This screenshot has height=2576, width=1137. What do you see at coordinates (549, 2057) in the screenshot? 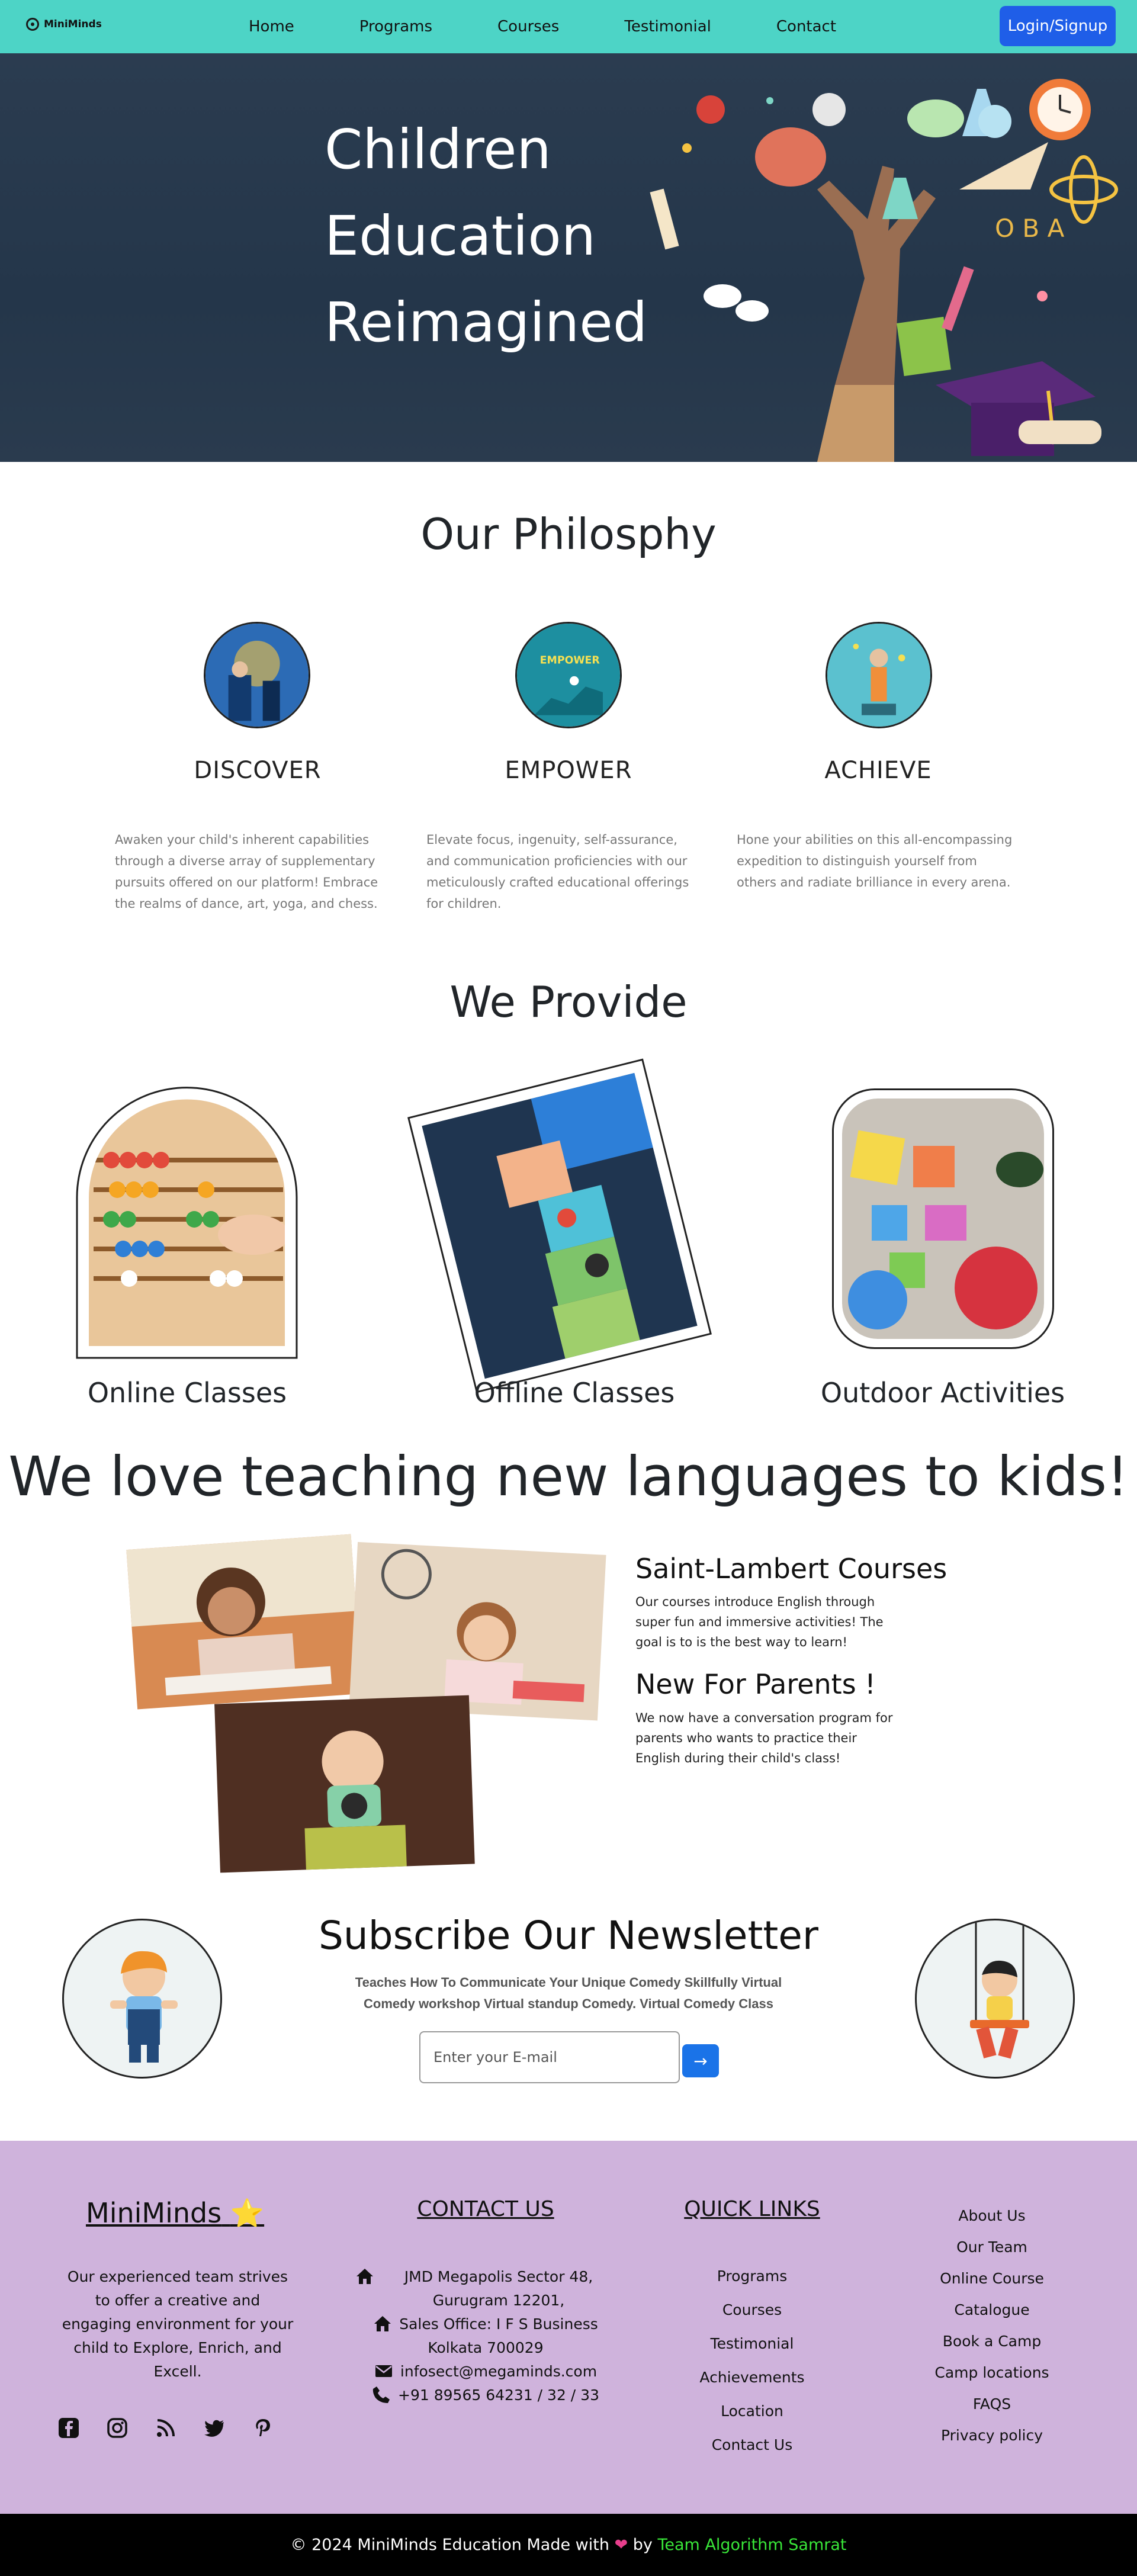
I see `newsletter-email-input` at bounding box center [549, 2057].